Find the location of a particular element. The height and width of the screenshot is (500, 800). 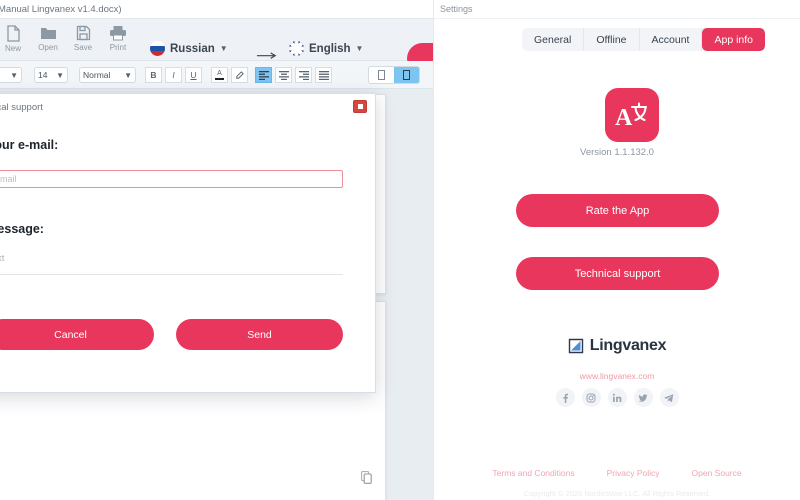

save-button-label: Save is located at coordinates (83, 47).